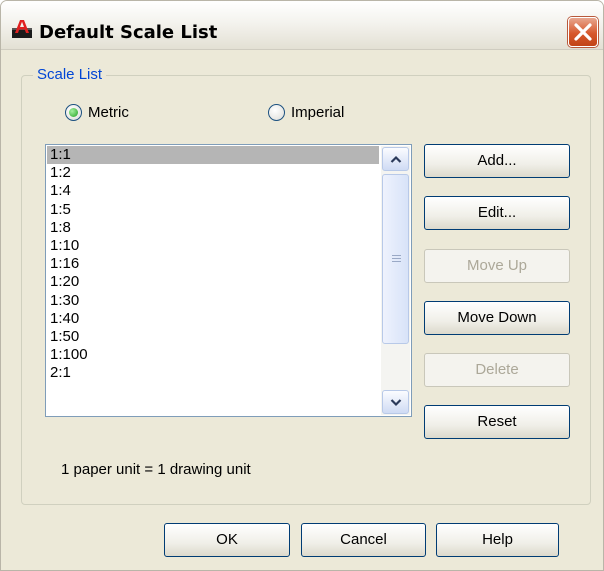 This screenshot has height=571, width=604. Describe the element at coordinates (70, 74) in the screenshot. I see `scale-list-legend: Scale List` at that location.